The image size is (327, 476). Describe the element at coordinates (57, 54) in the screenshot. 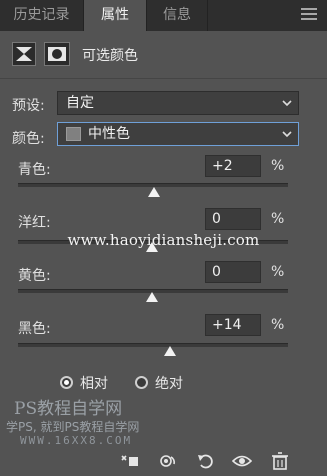

I see `layer-mask-icon` at that location.